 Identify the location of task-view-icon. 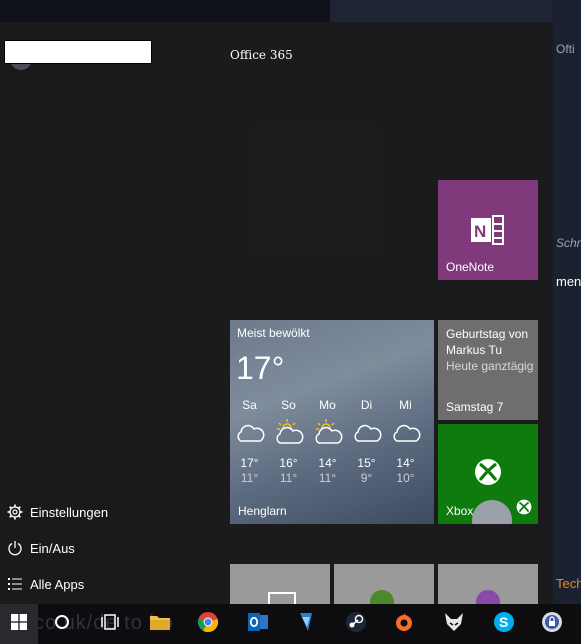
(110, 624).